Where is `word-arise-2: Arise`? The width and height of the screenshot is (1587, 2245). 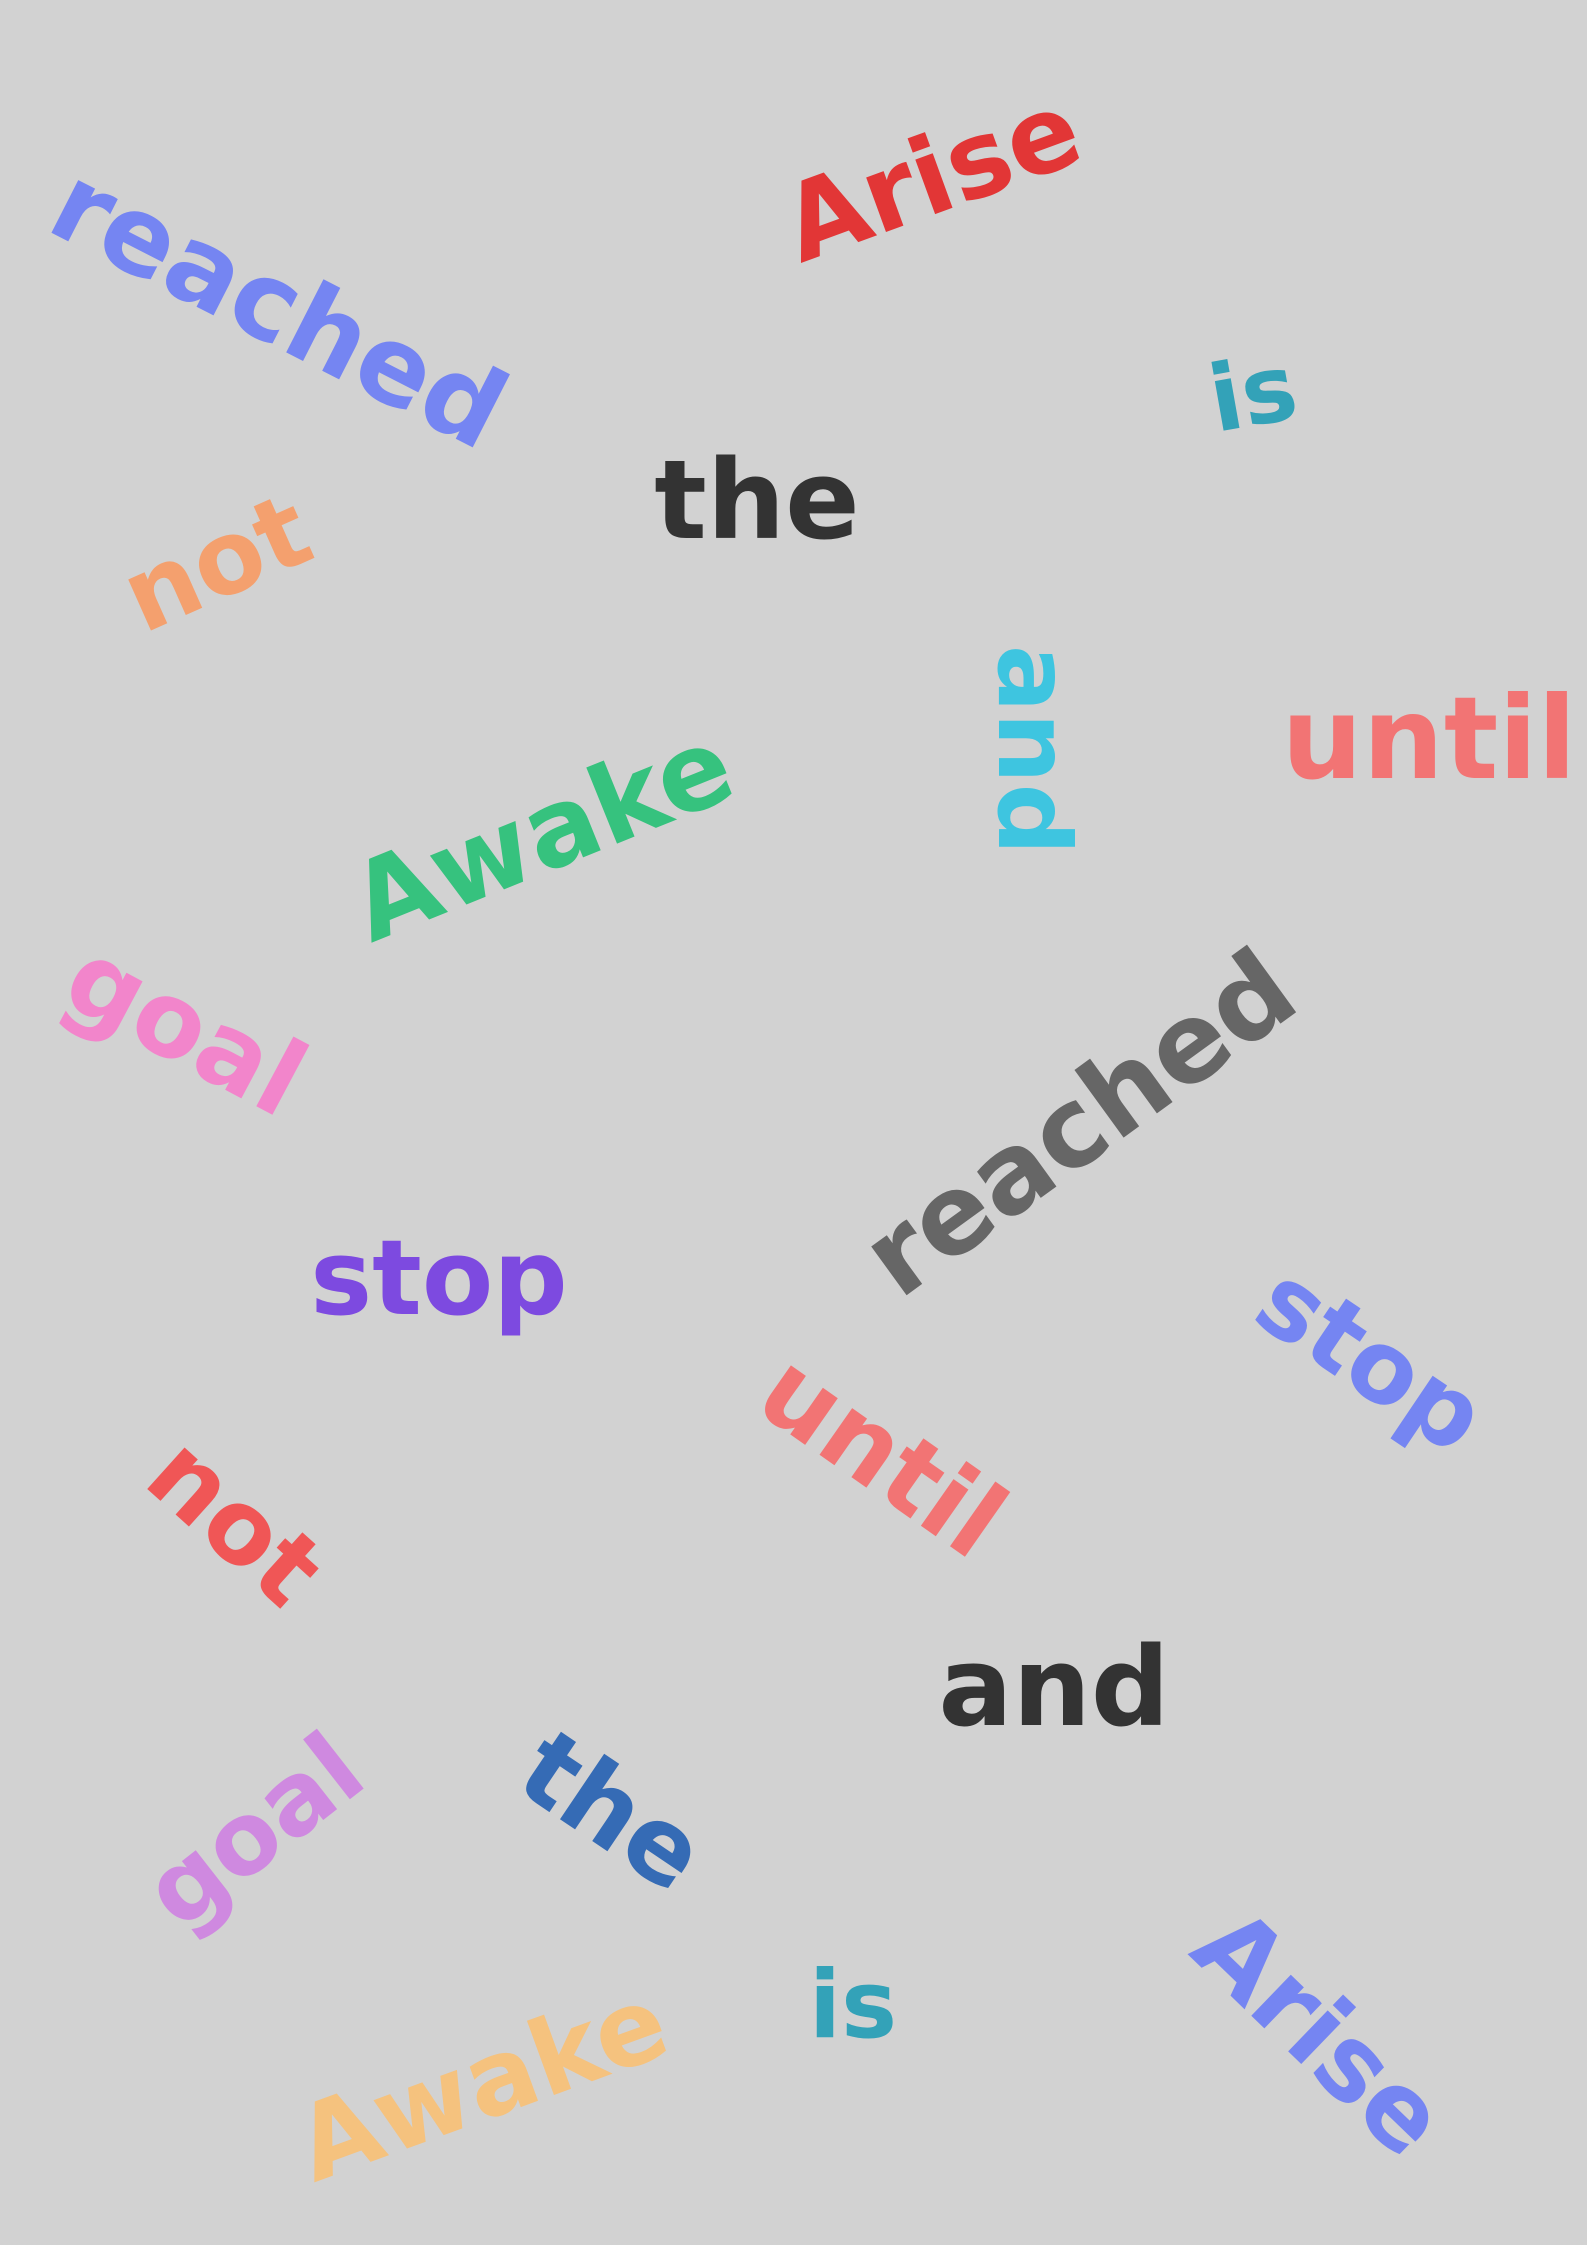 word-arise-2: Arise is located at coordinates (1320, 2032).